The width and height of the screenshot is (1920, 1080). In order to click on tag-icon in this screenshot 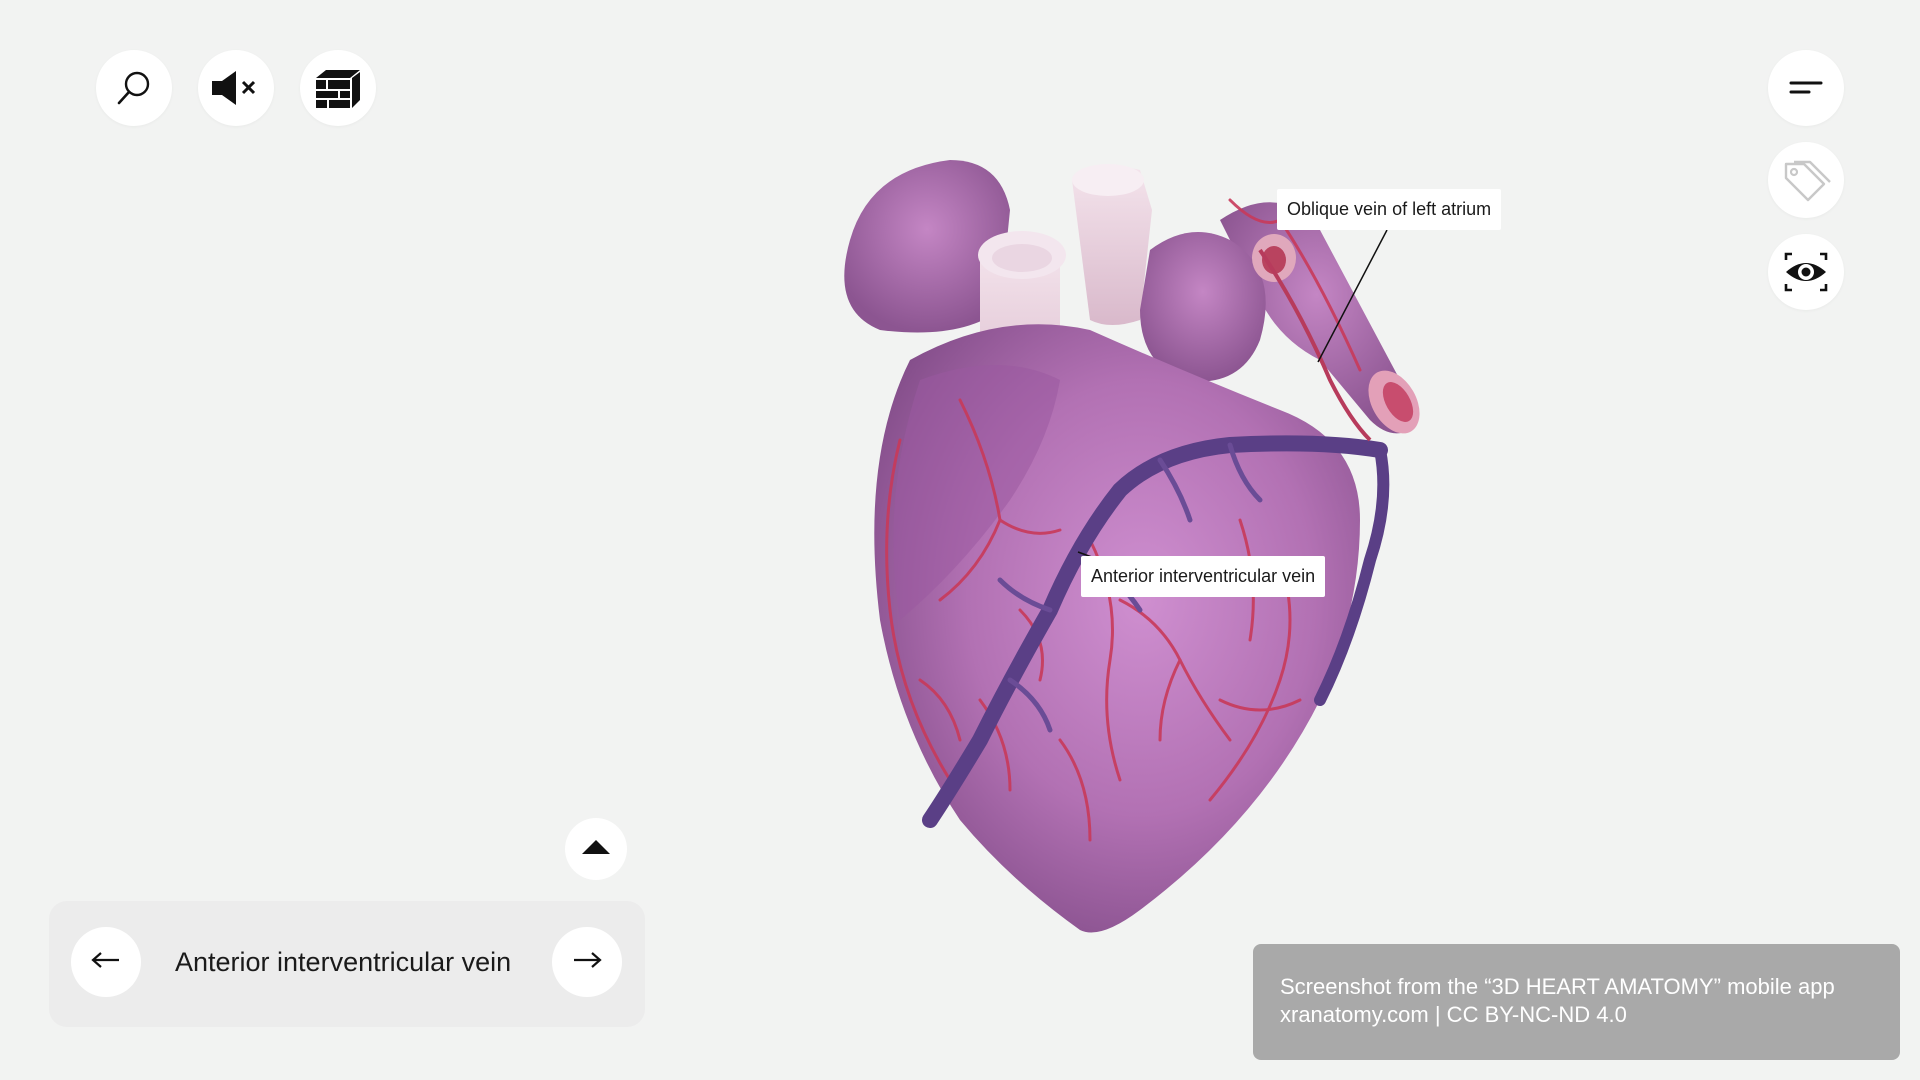, I will do `click(1806, 180)`.